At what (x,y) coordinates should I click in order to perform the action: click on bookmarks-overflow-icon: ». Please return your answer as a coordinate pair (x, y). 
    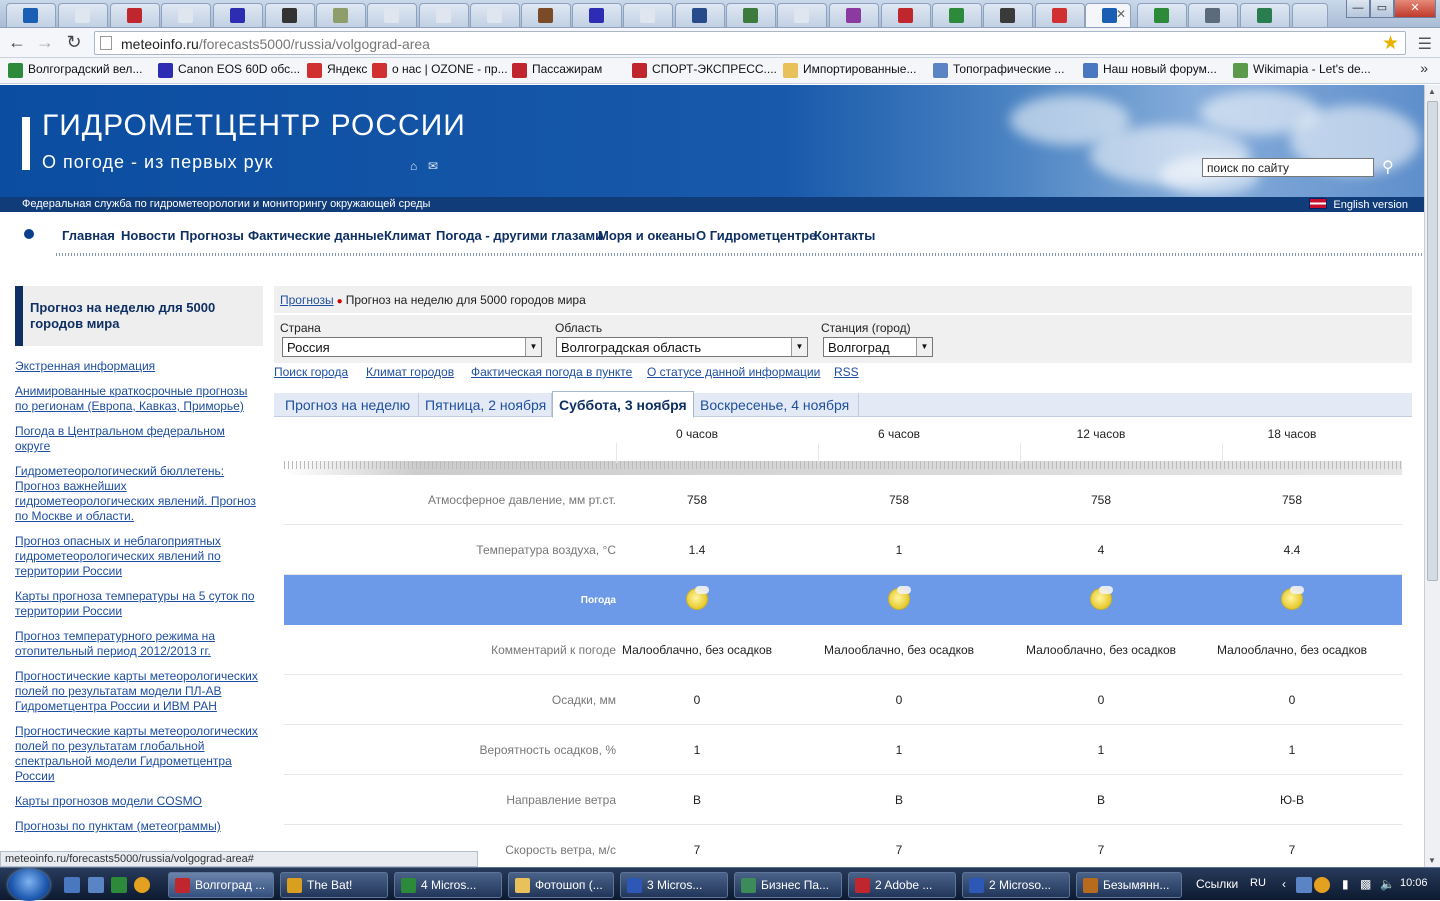
    Looking at the image, I should click on (1424, 68).